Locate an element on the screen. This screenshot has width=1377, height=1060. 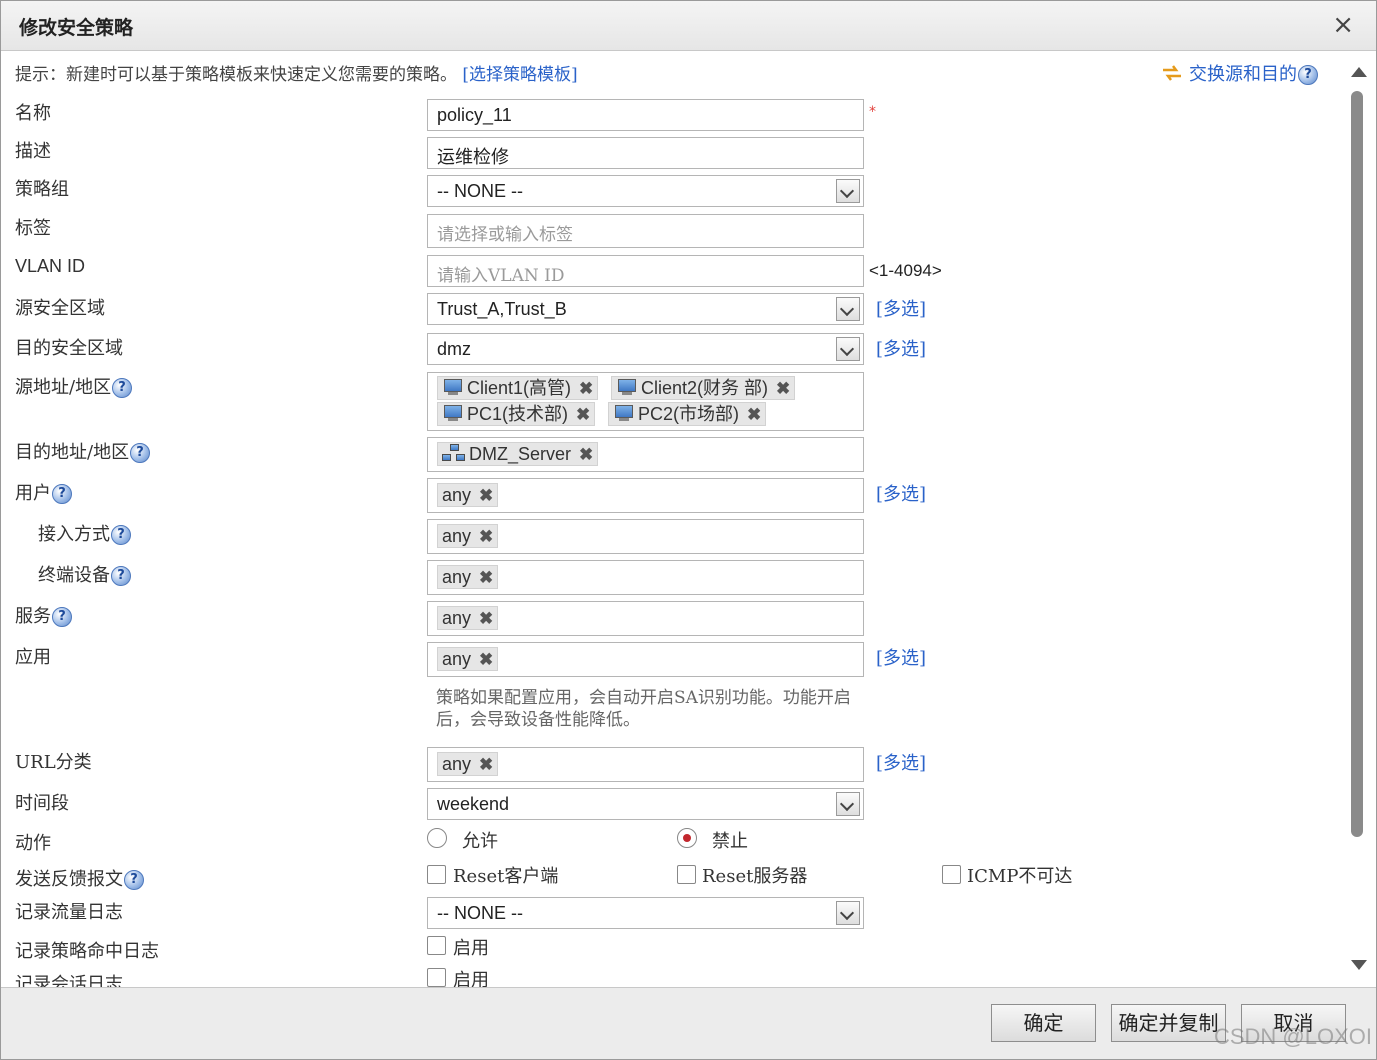
close-icon: × is located at coordinates (1343, 25).